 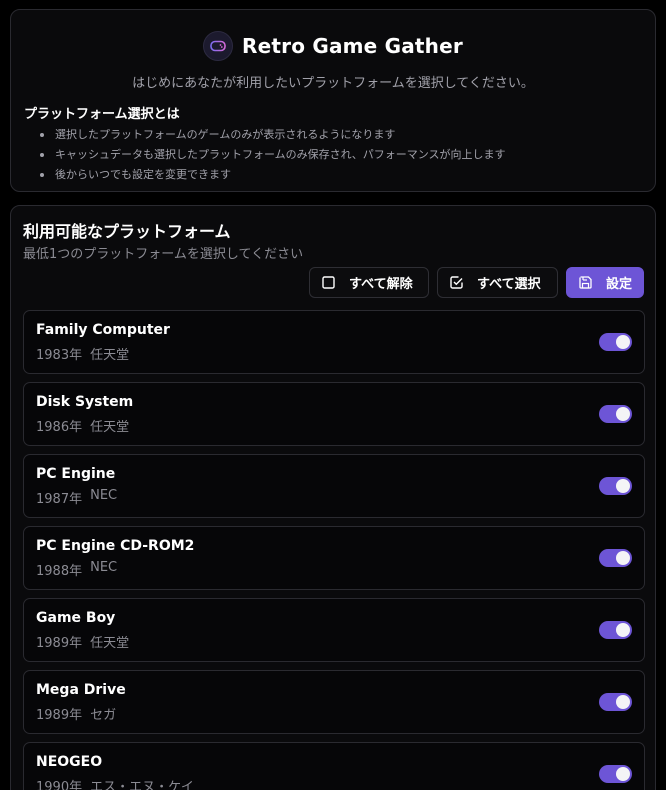 I want to click on platform-name: Mega Drive, so click(x=81, y=690).